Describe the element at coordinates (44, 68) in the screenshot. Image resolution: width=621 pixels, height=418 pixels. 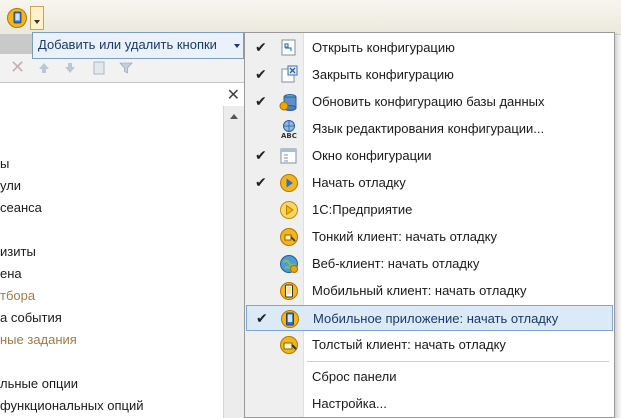
I see `move-up-icon` at that location.